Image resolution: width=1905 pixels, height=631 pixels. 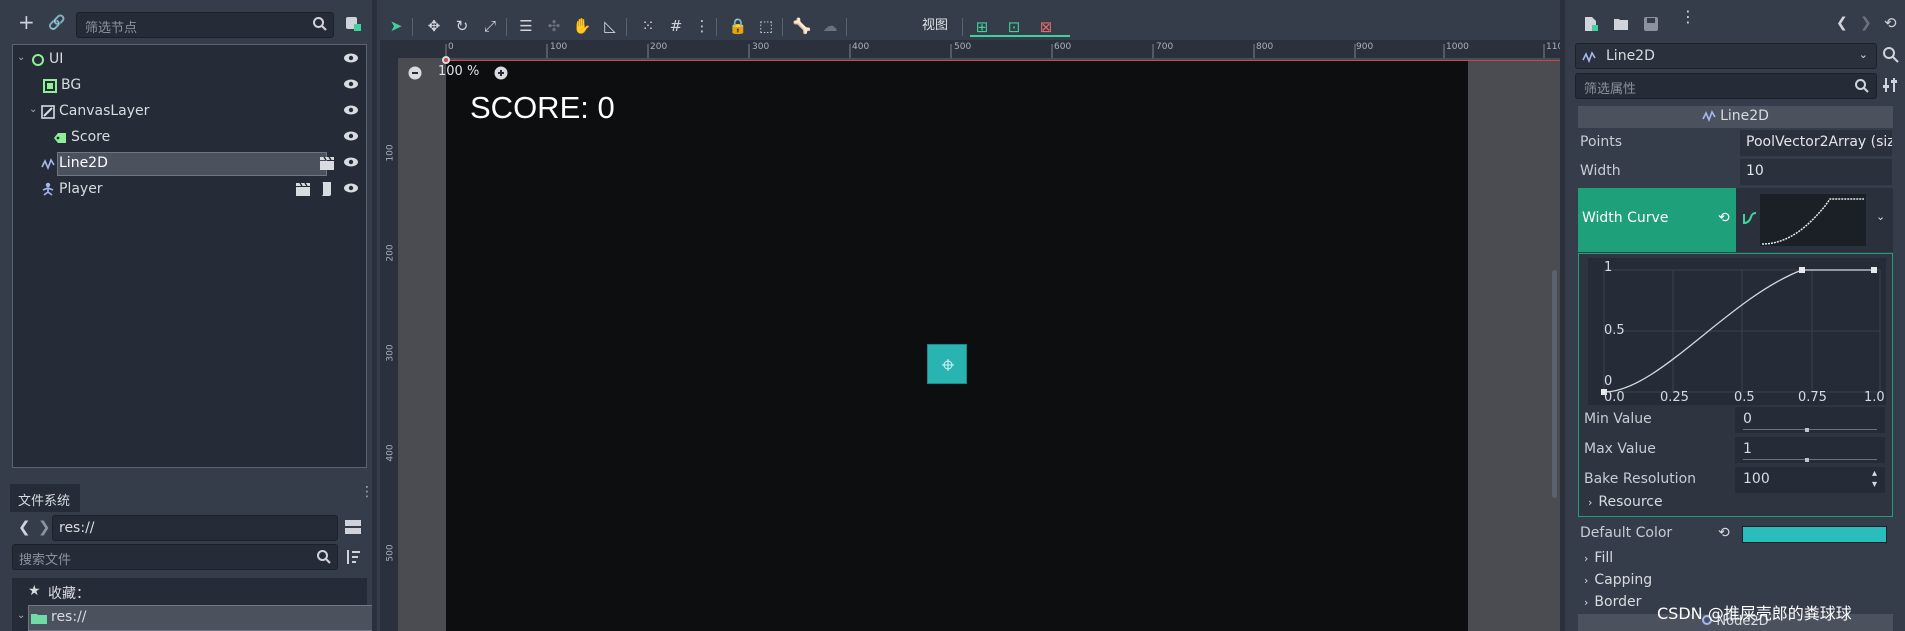 I want to click on scene-filter-input: 筛选节点, so click(x=205, y=25).